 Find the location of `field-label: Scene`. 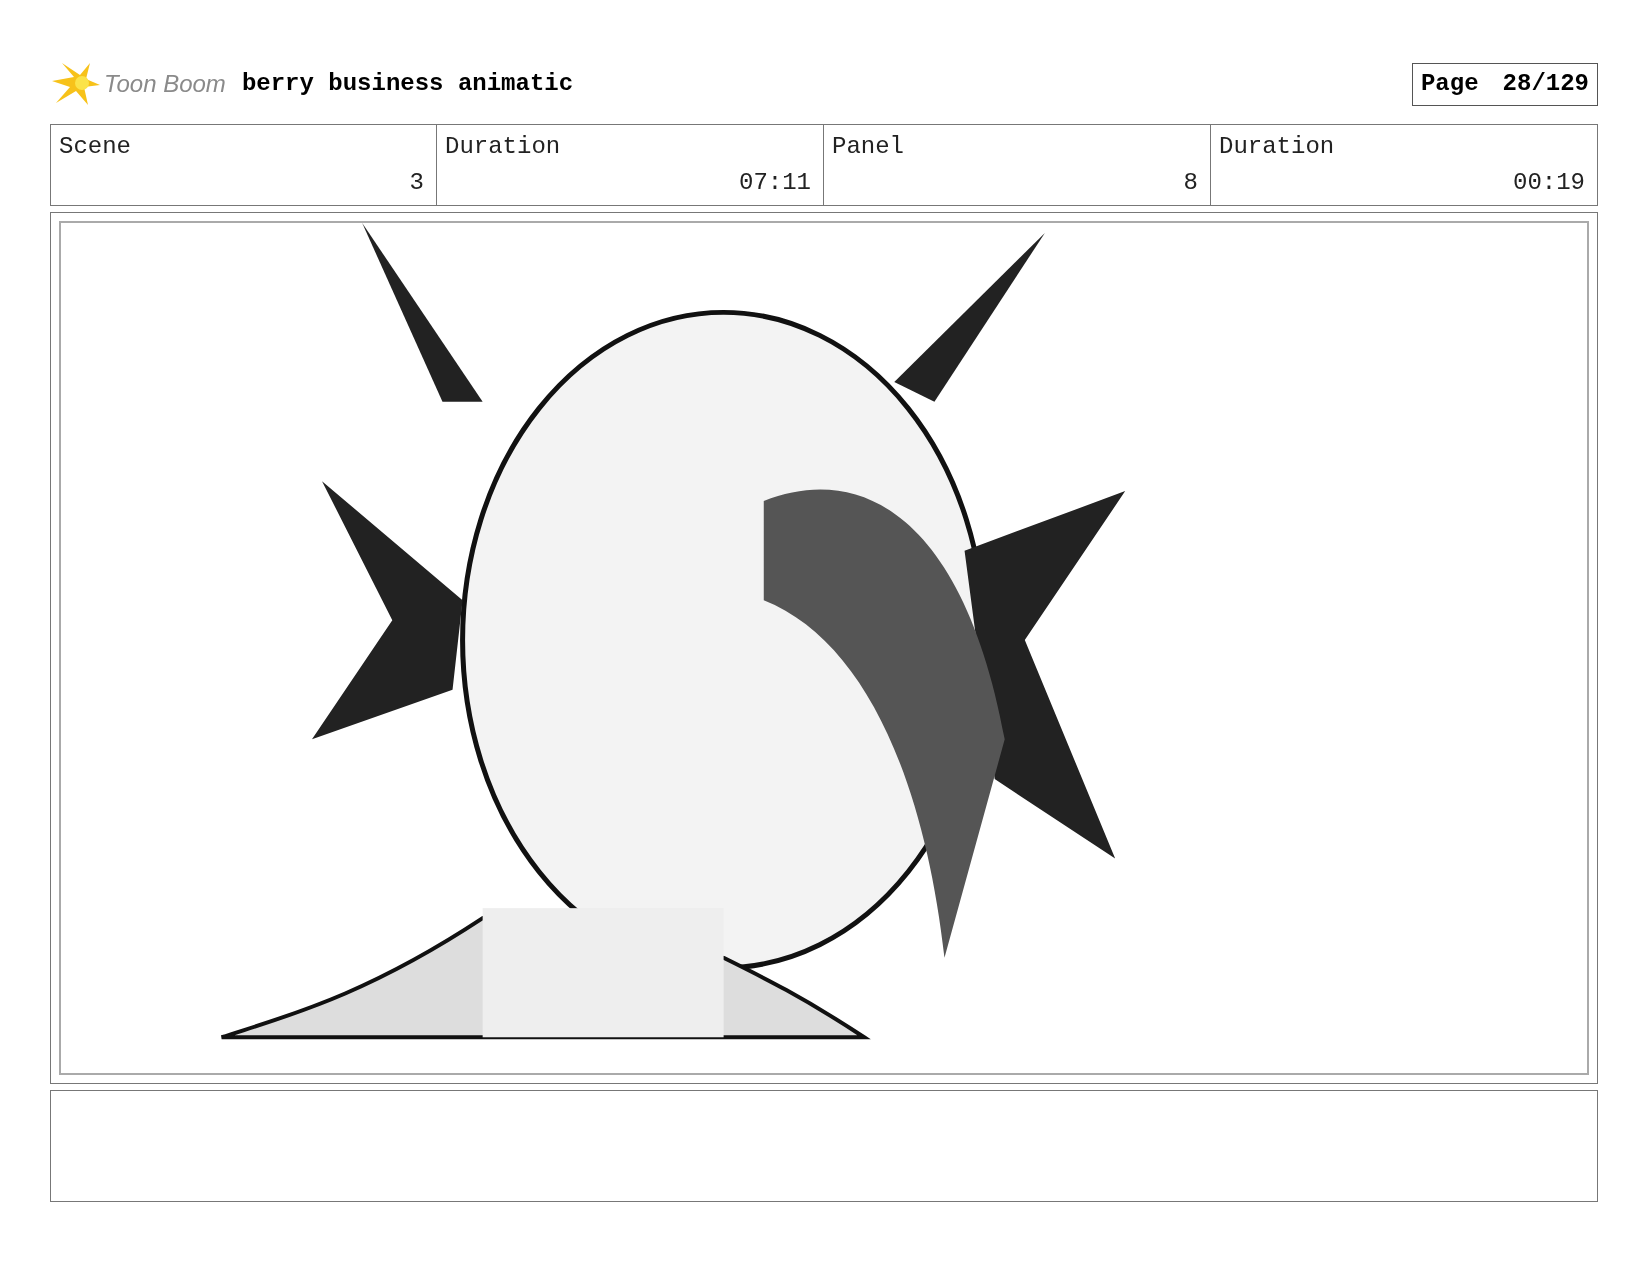

field-label: Scene is located at coordinates (95, 147).